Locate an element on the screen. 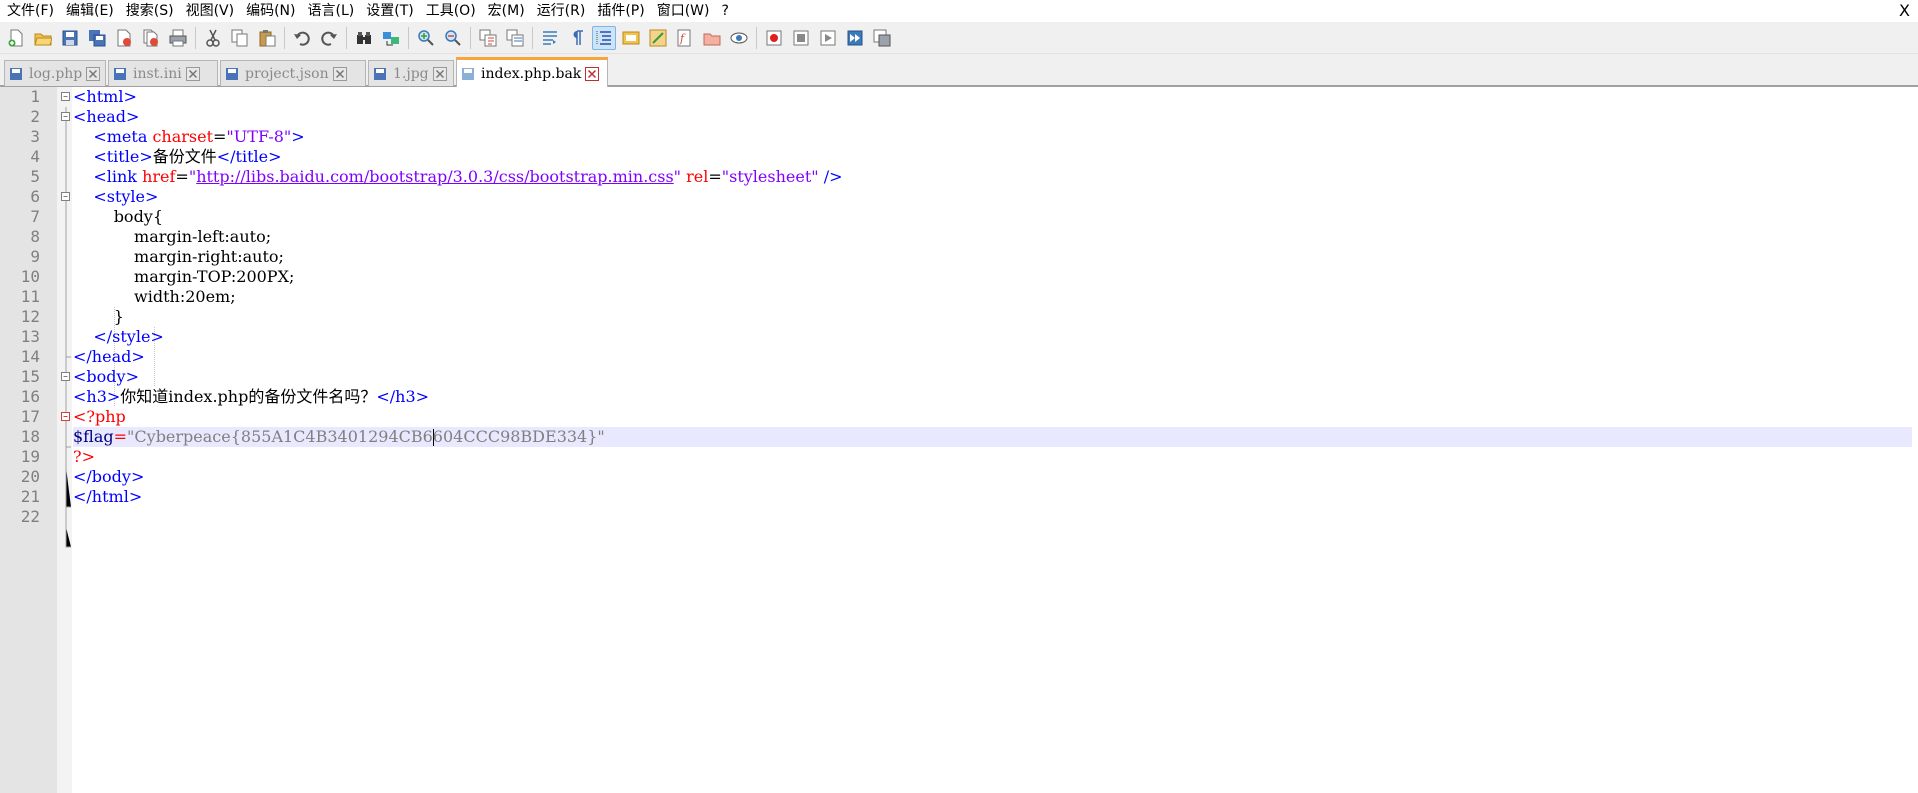 The height and width of the screenshot is (793, 1918). close-icon is located at coordinates (124, 38).